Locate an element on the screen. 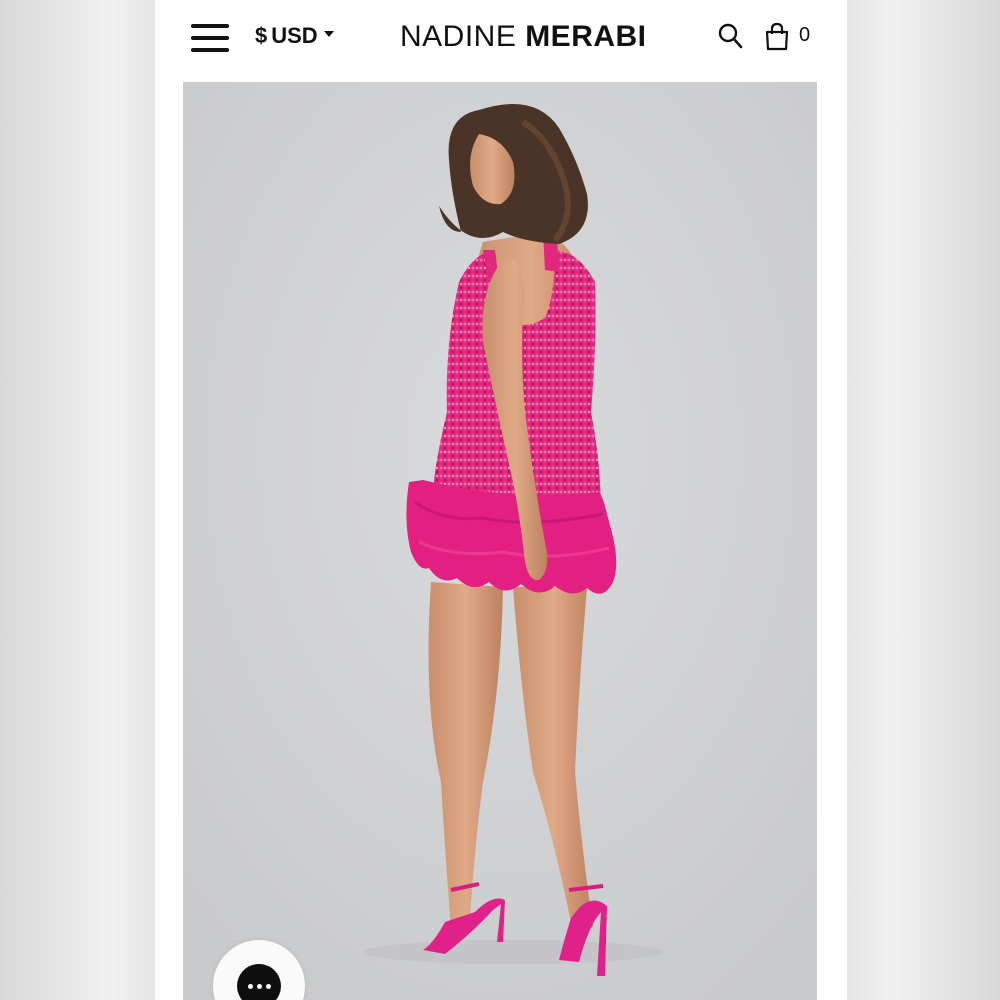 This screenshot has height=1000, width=1000. menu-icon is located at coordinates (210, 38).